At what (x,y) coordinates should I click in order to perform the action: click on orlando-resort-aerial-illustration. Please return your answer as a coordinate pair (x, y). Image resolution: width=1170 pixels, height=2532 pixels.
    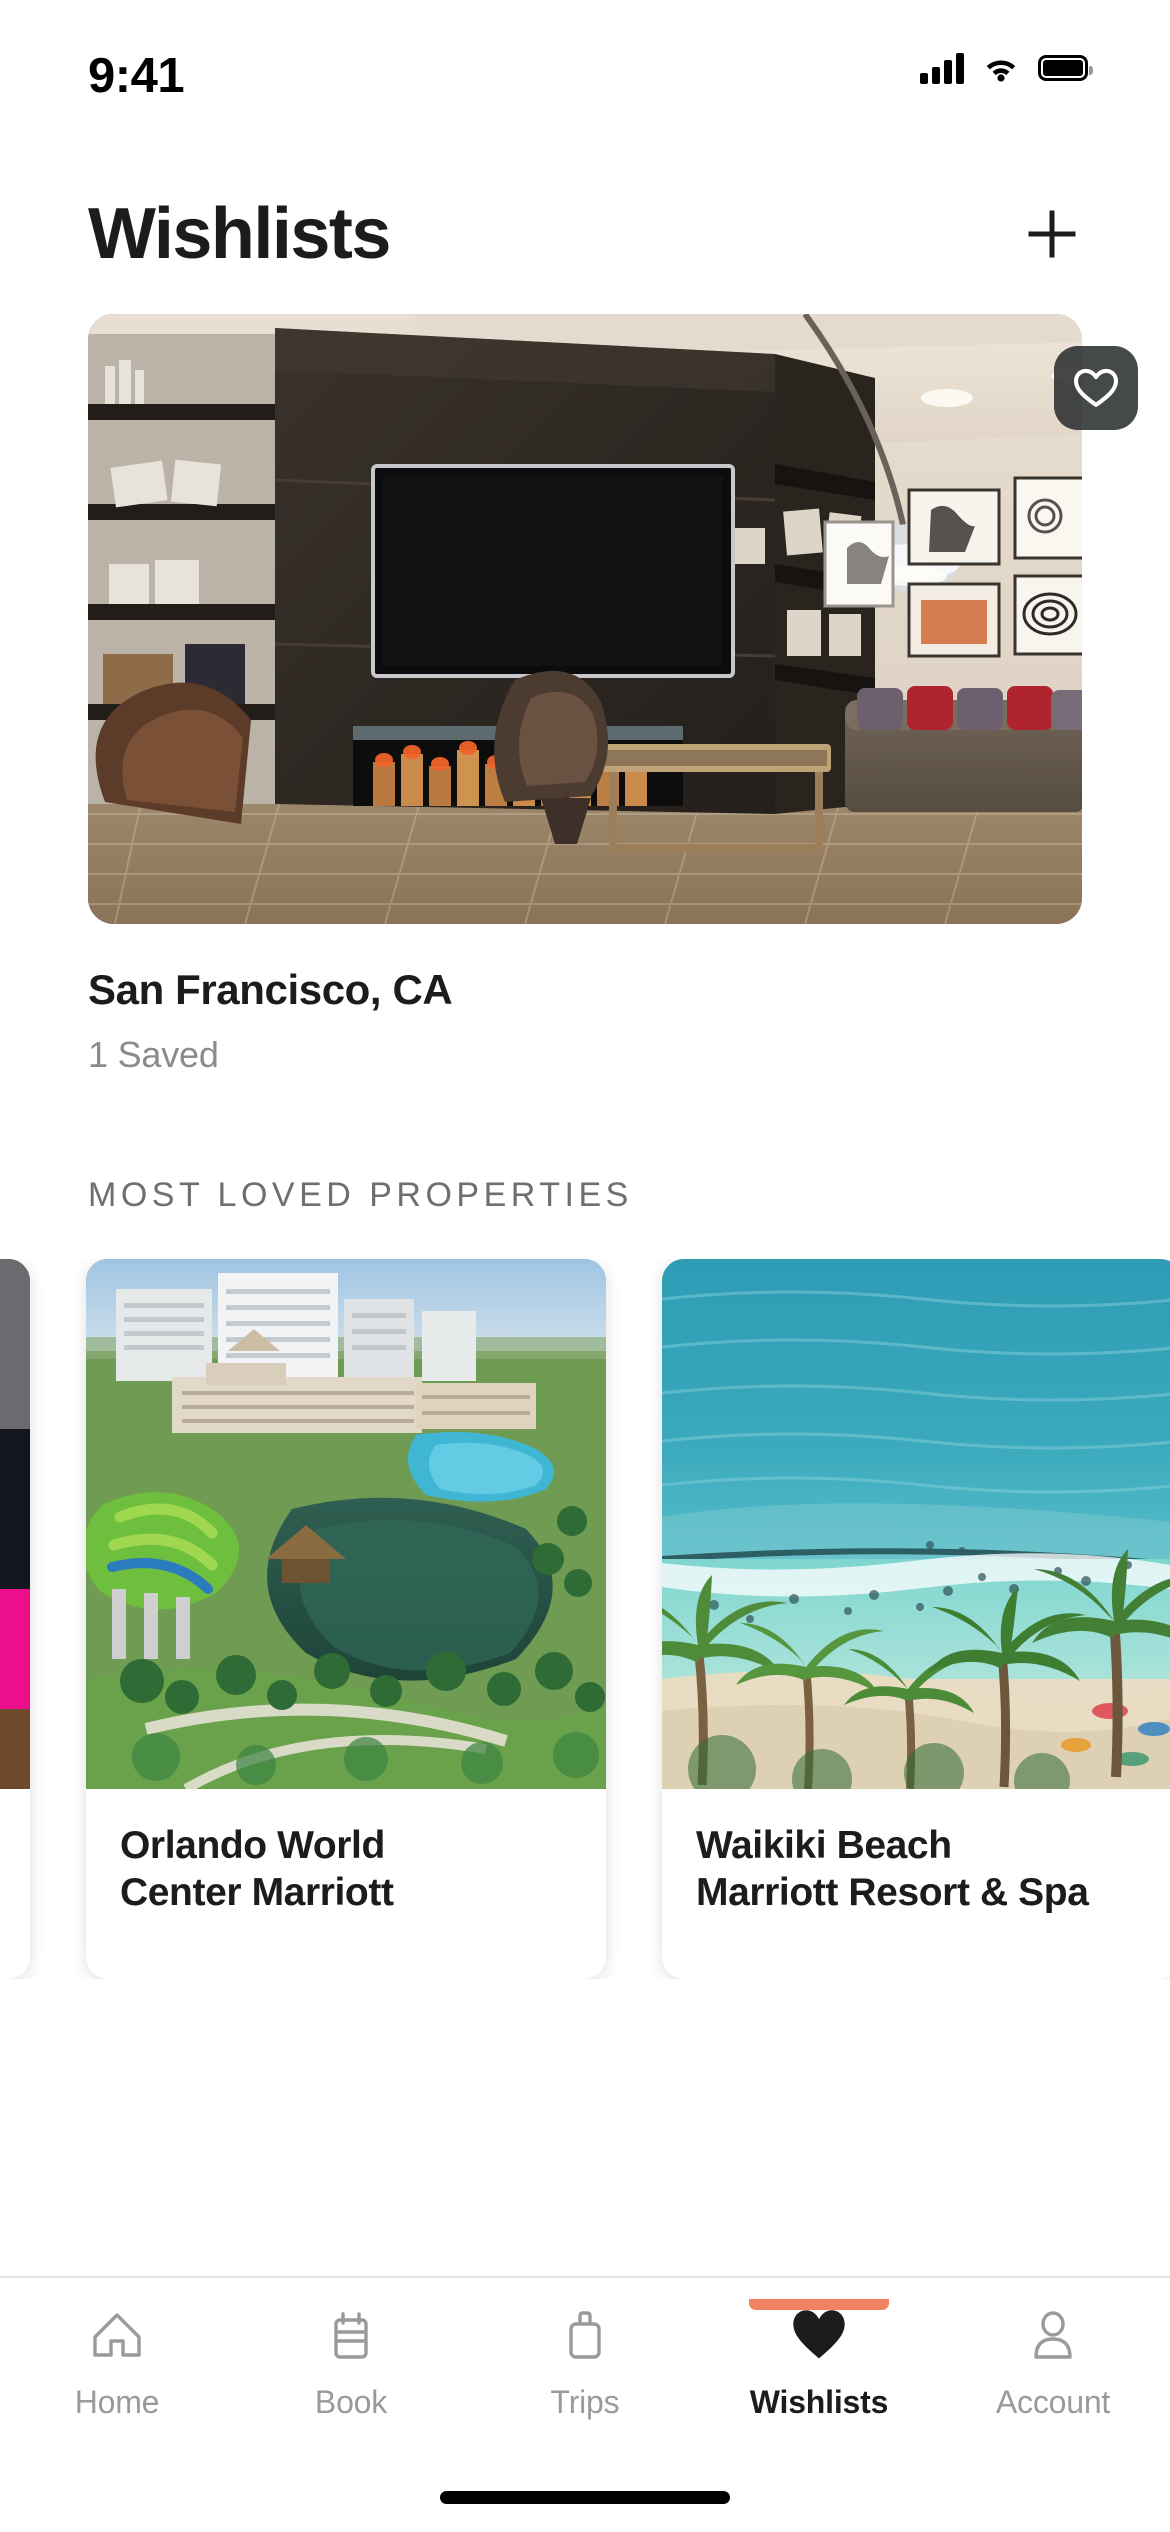
    Looking at the image, I should click on (346, 1524).